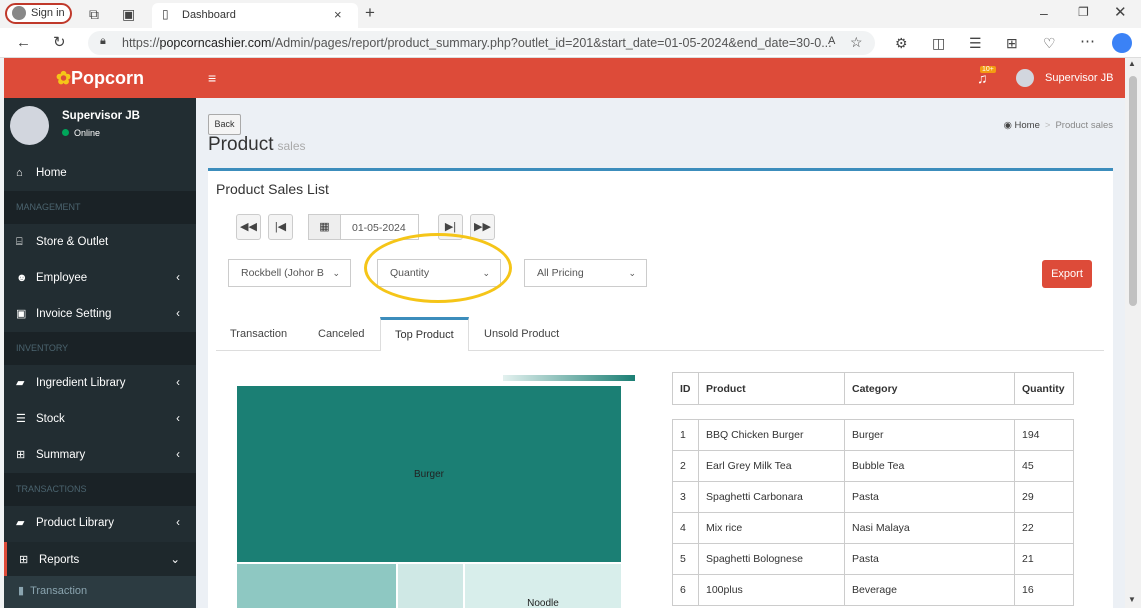  Describe the element at coordinates (280, 227) in the screenshot. I see `prev-page-button: |◀` at that location.